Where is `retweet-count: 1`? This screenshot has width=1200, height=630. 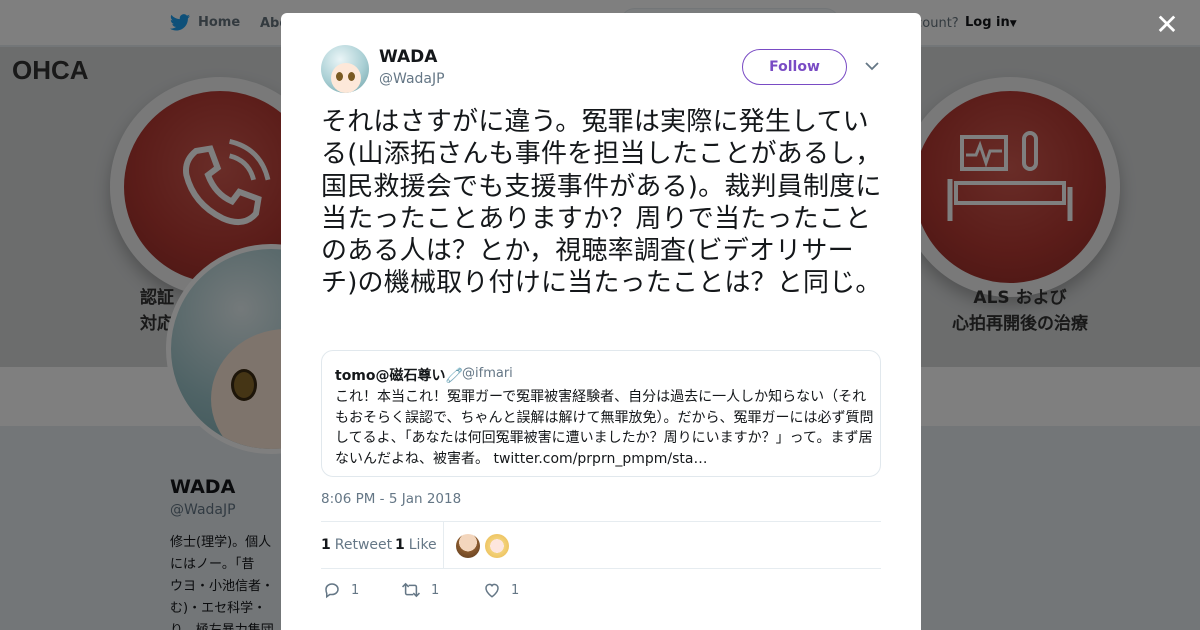 retweet-count: 1 is located at coordinates (435, 590).